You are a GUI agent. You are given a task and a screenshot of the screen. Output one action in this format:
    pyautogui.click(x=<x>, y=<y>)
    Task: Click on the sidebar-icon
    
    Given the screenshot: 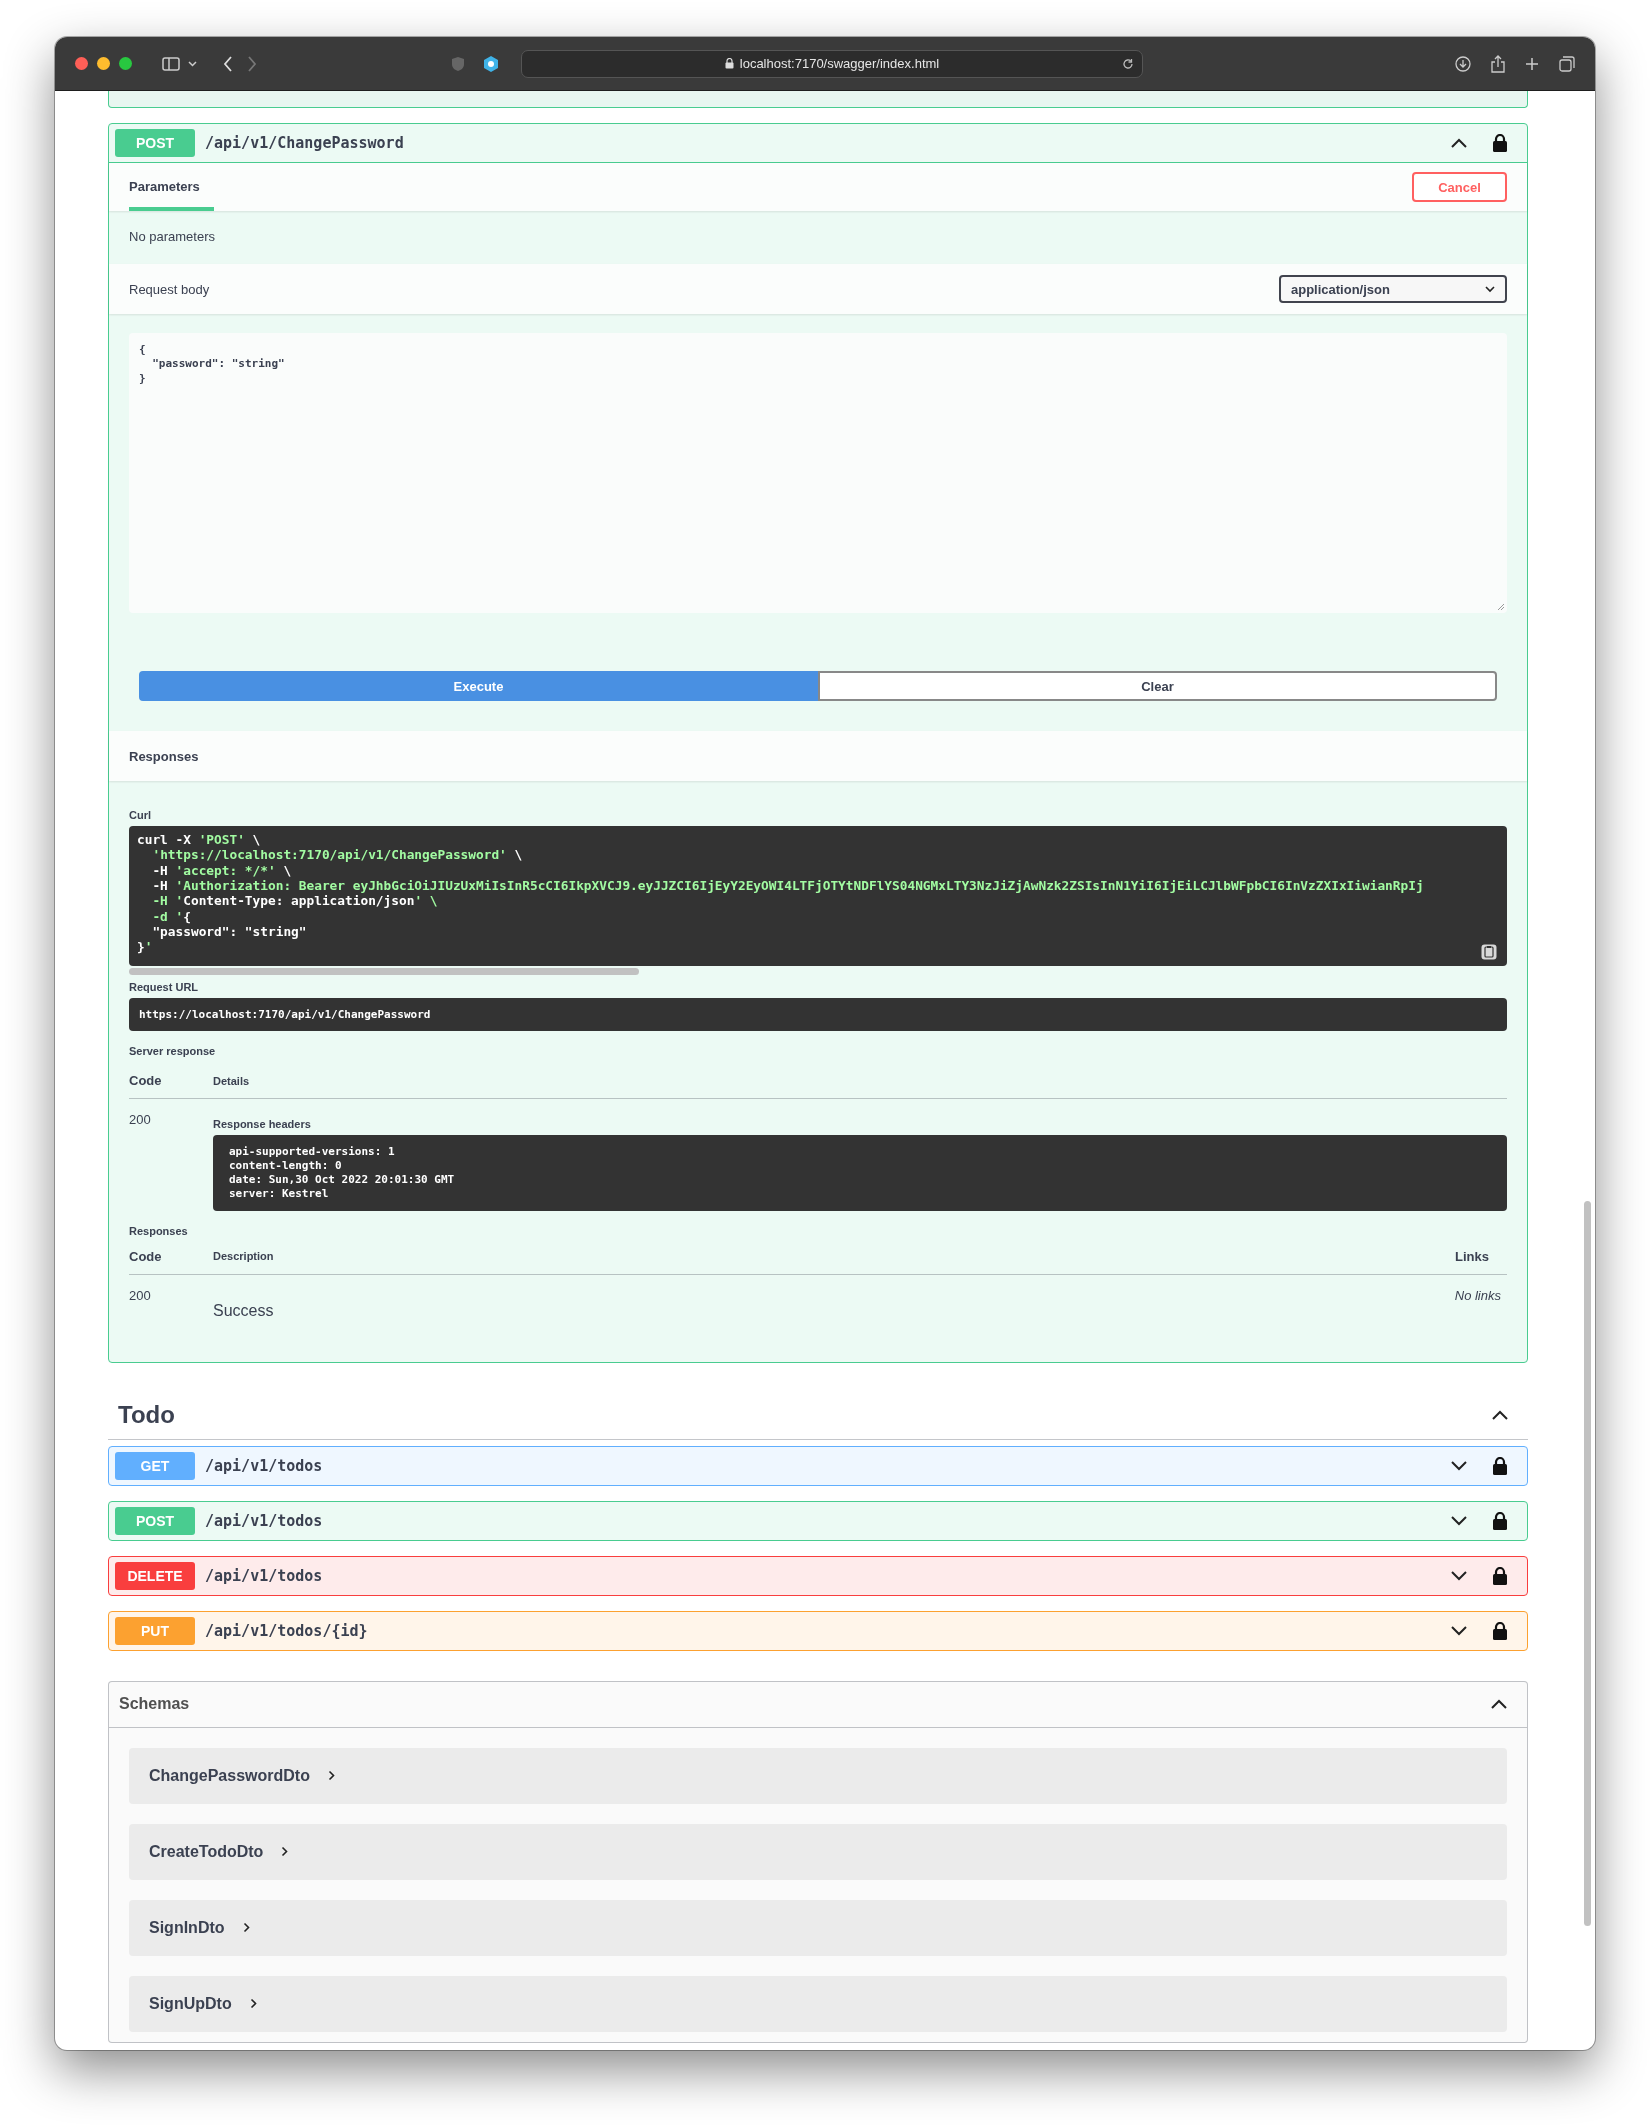 What is the action you would take?
    pyautogui.click(x=171, y=63)
    